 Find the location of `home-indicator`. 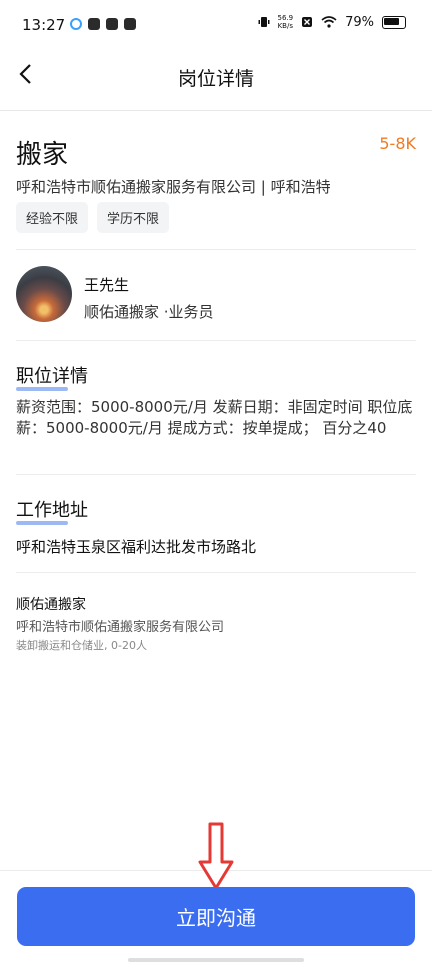

home-indicator is located at coordinates (216, 960).